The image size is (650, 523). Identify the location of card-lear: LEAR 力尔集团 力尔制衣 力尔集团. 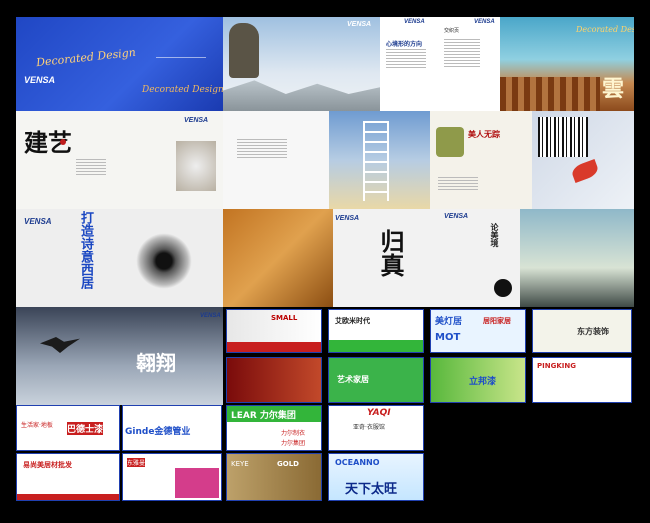
(274, 428).